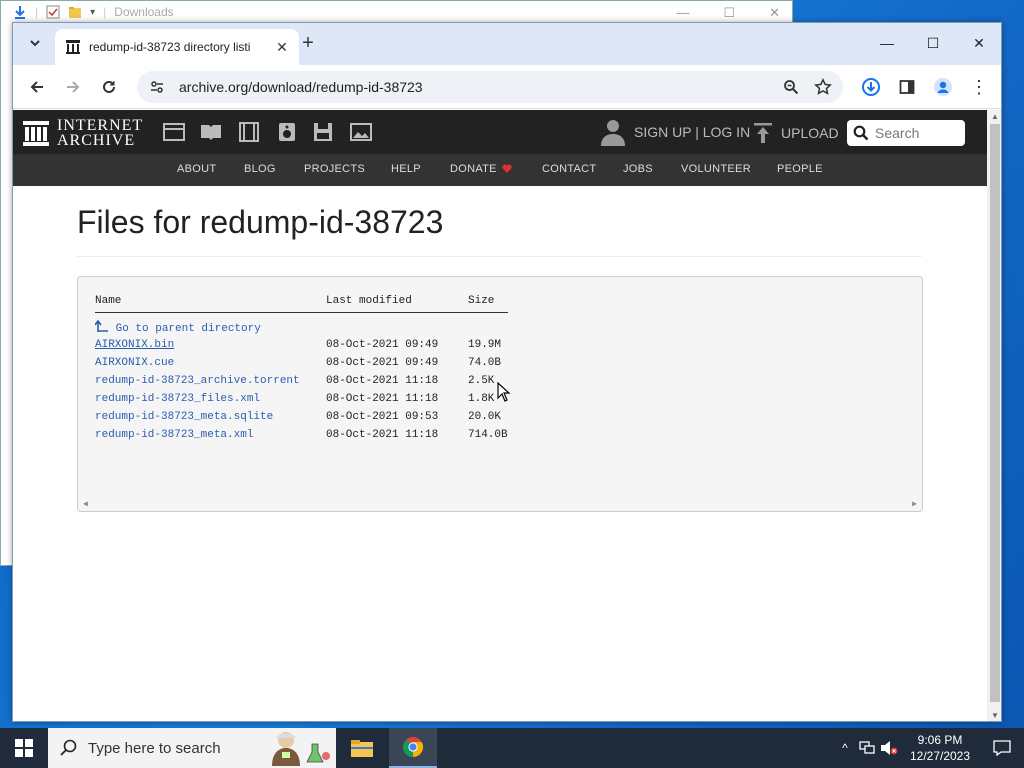 The height and width of the screenshot is (768, 1024). Describe the element at coordinates (196, 169) in the screenshot. I see `nav-about: ABOUT` at that location.